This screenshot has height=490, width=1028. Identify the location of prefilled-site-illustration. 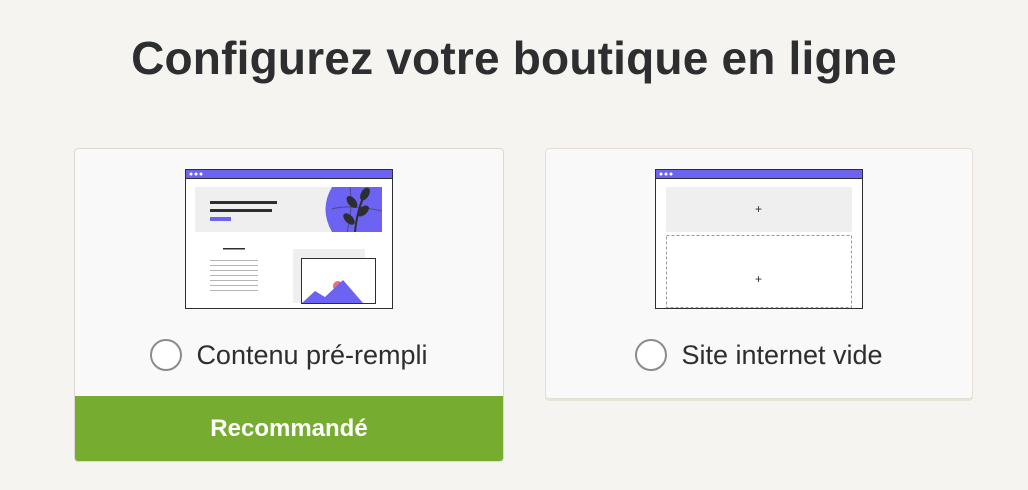
(289, 239).